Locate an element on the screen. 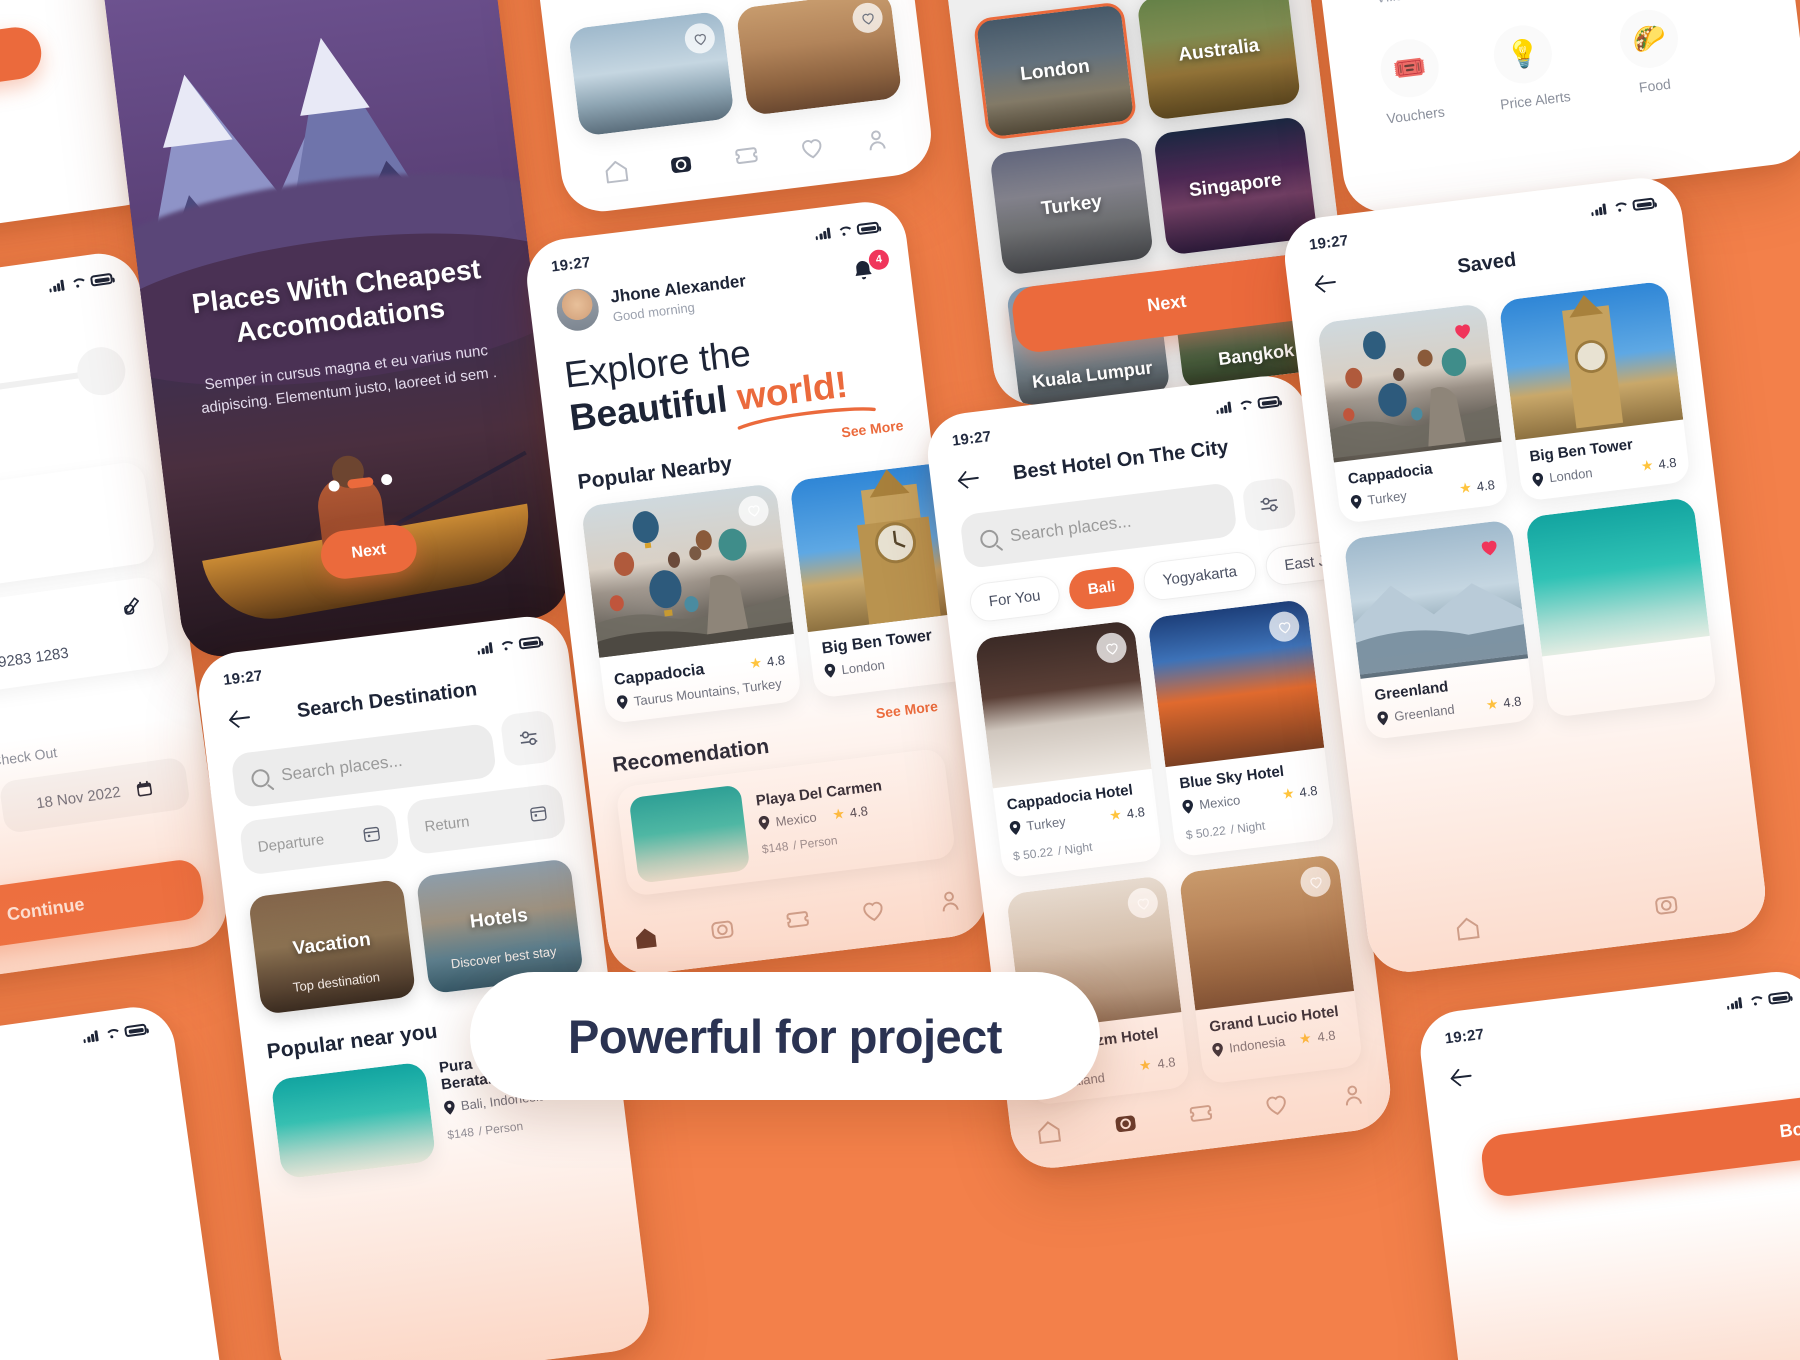  popular-near-card is located at coordinates (353, 1120).